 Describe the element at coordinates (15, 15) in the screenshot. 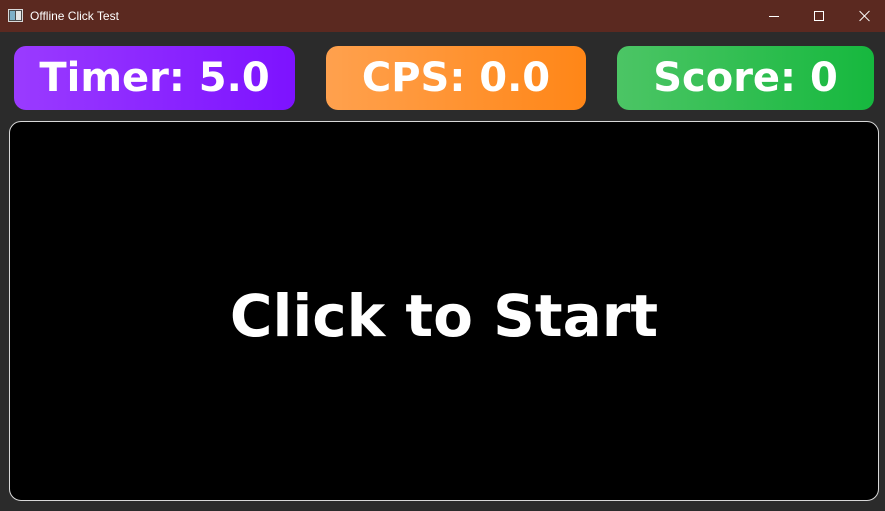

I see `app-window-icon` at that location.